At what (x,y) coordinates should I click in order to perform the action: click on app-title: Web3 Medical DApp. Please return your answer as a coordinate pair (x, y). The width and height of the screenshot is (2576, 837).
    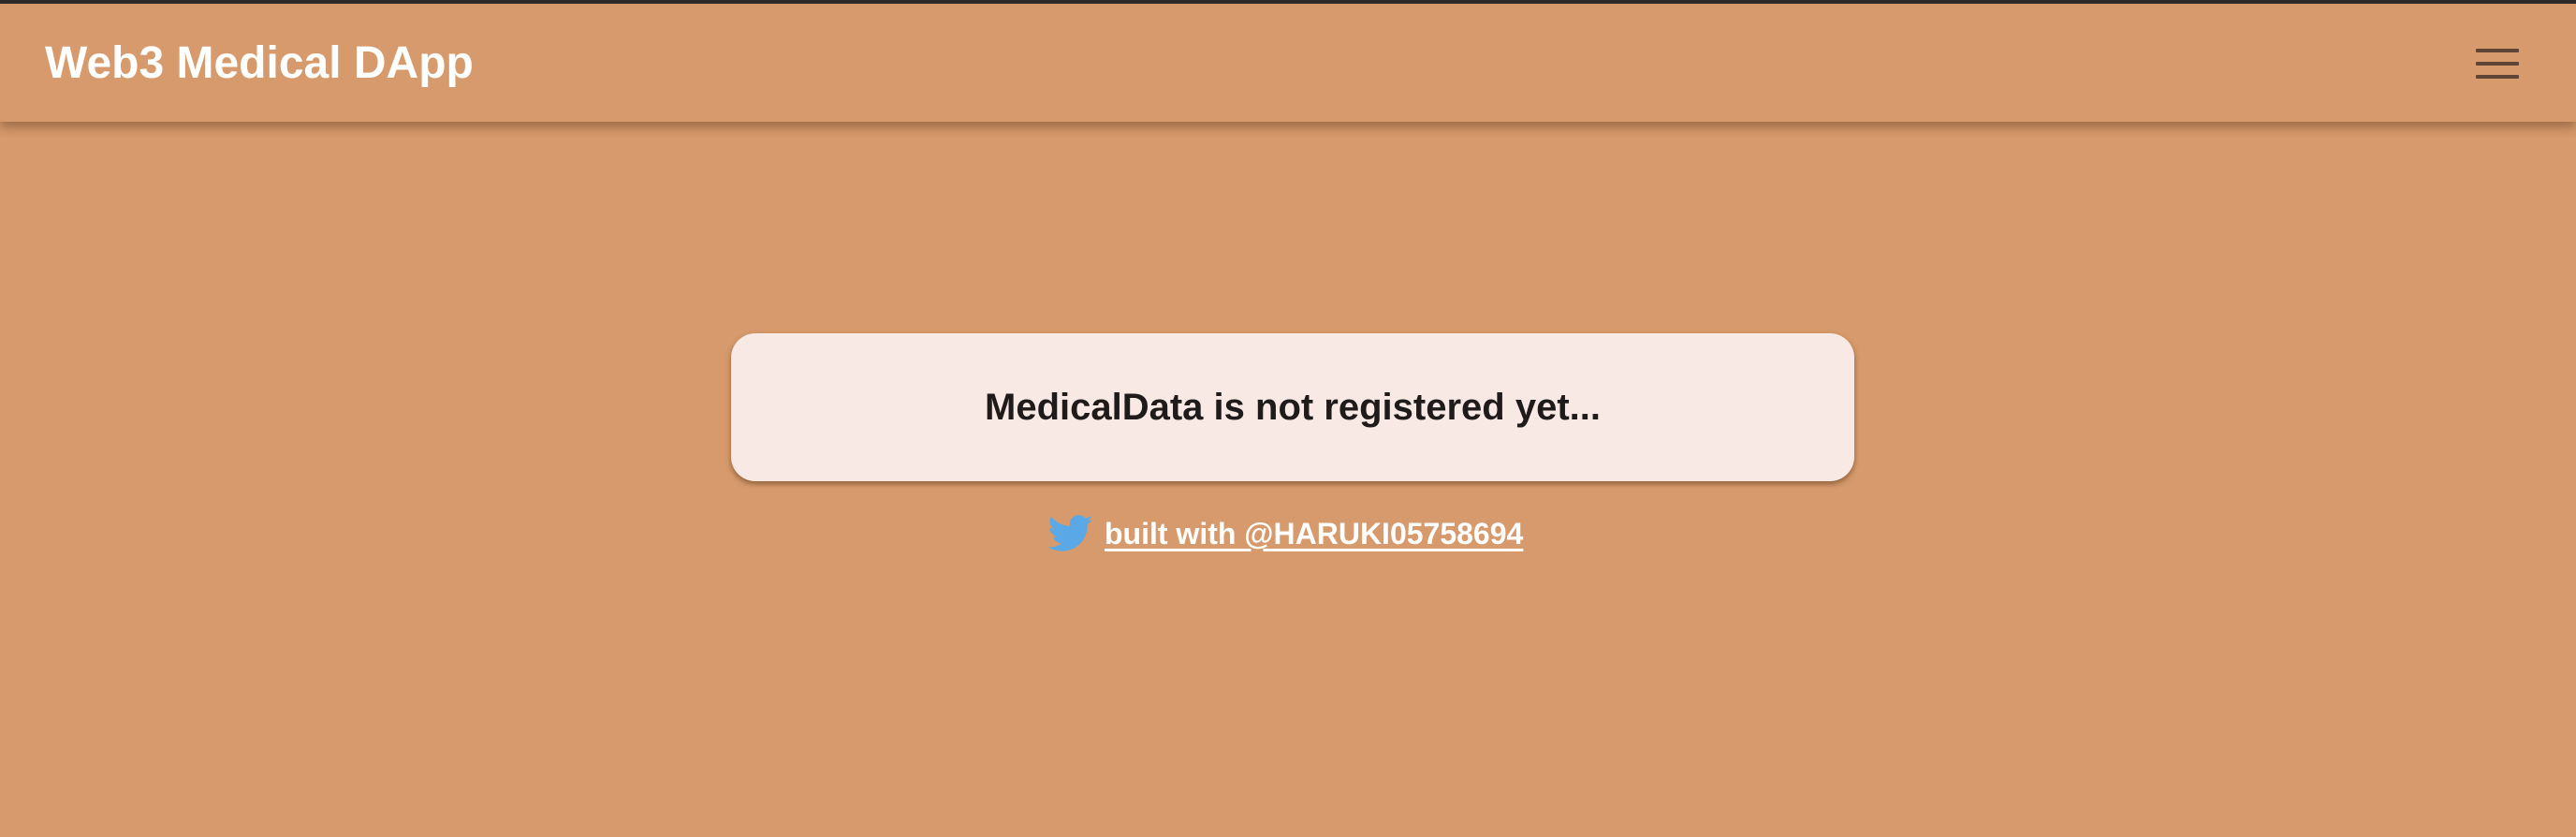
    Looking at the image, I should click on (259, 63).